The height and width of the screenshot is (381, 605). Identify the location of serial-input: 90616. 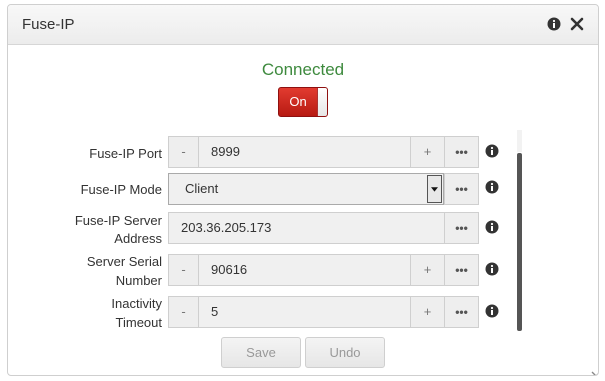
(305, 270).